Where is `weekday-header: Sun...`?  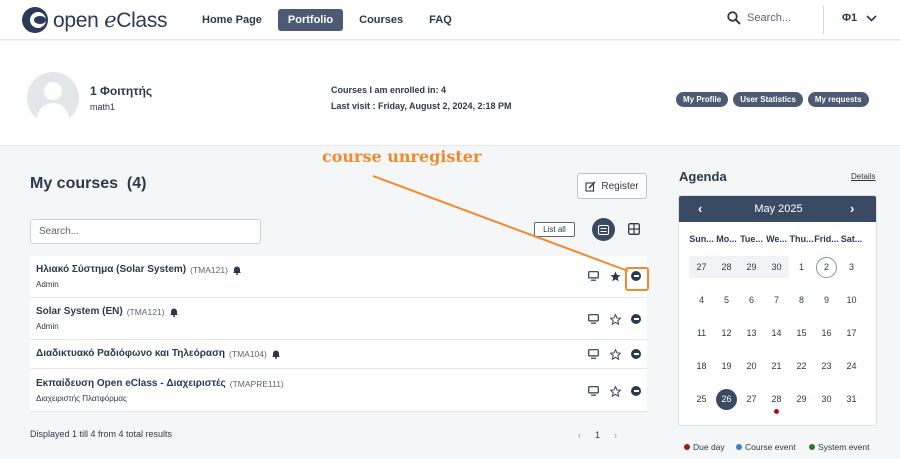 weekday-header: Sun... is located at coordinates (701, 239).